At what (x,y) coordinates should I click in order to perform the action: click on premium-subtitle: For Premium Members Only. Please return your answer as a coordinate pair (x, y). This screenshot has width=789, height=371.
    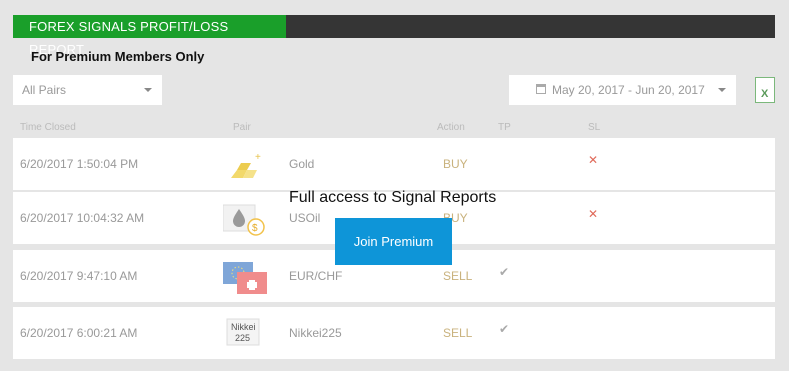
    Looking at the image, I should click on (118, 56).